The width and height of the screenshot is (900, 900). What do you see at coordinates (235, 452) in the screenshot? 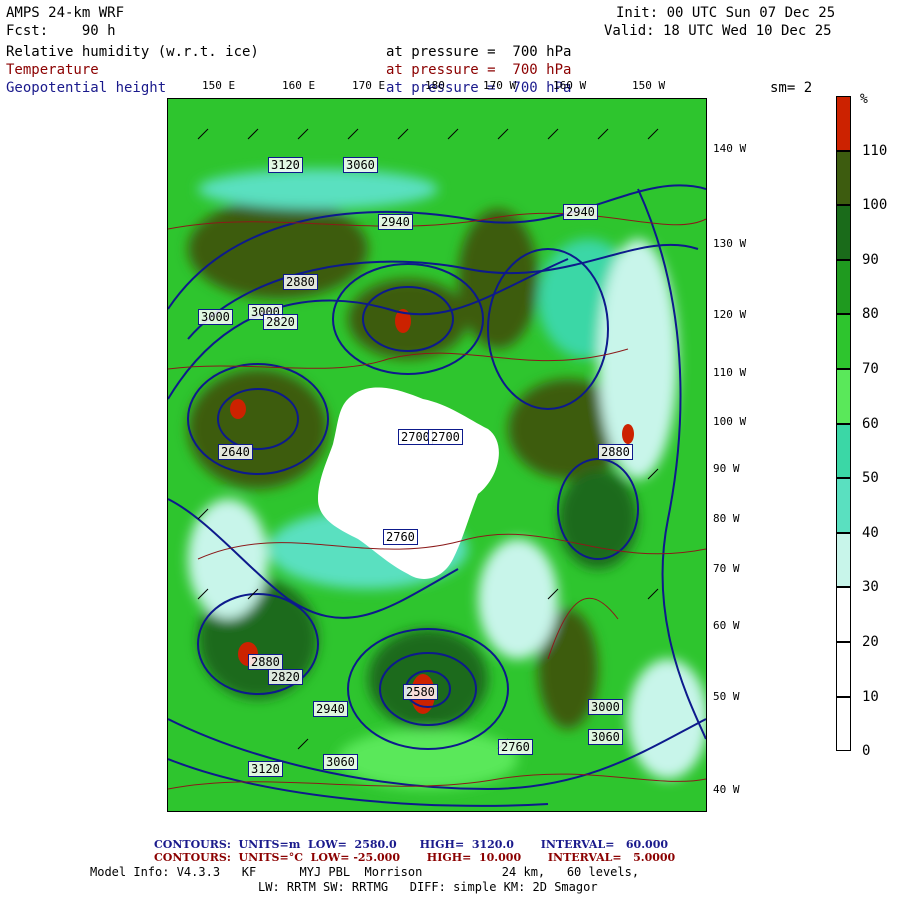
I see `height-contour-label: 2640` at bounding box center [235, 452].